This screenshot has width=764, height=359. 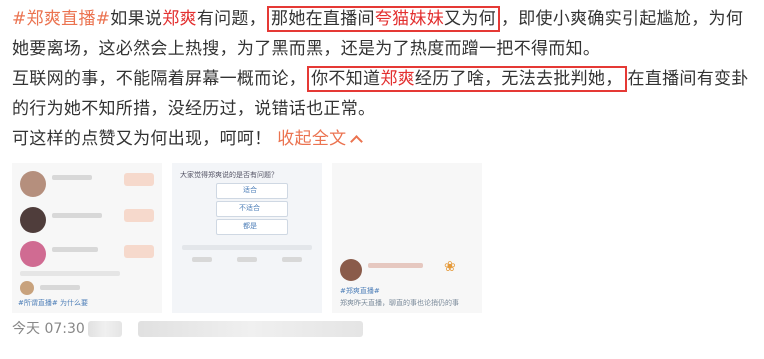 I want to click on thumb-caption: 郑爽昨天直播，聊直的事也论捎仍的事, so click(x=399, y=303).